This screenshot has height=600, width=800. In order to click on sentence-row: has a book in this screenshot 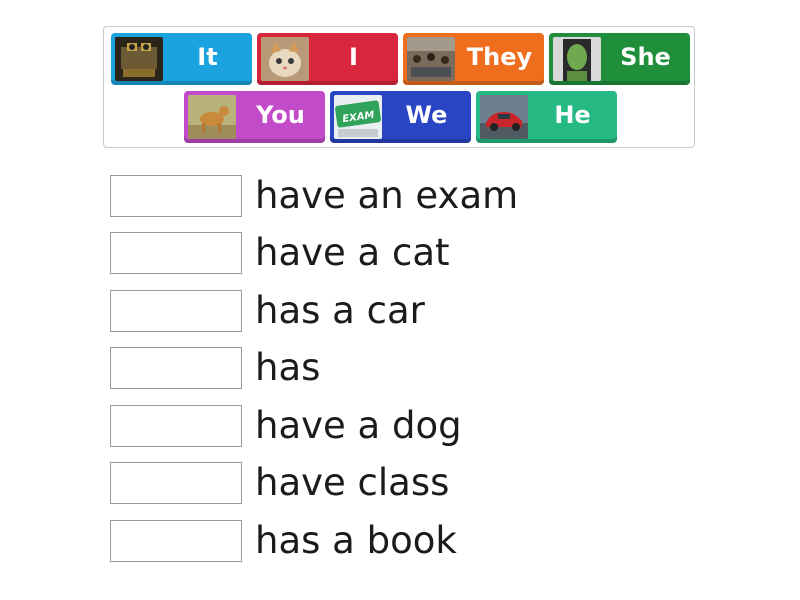, I will do `click(283, 541)`.